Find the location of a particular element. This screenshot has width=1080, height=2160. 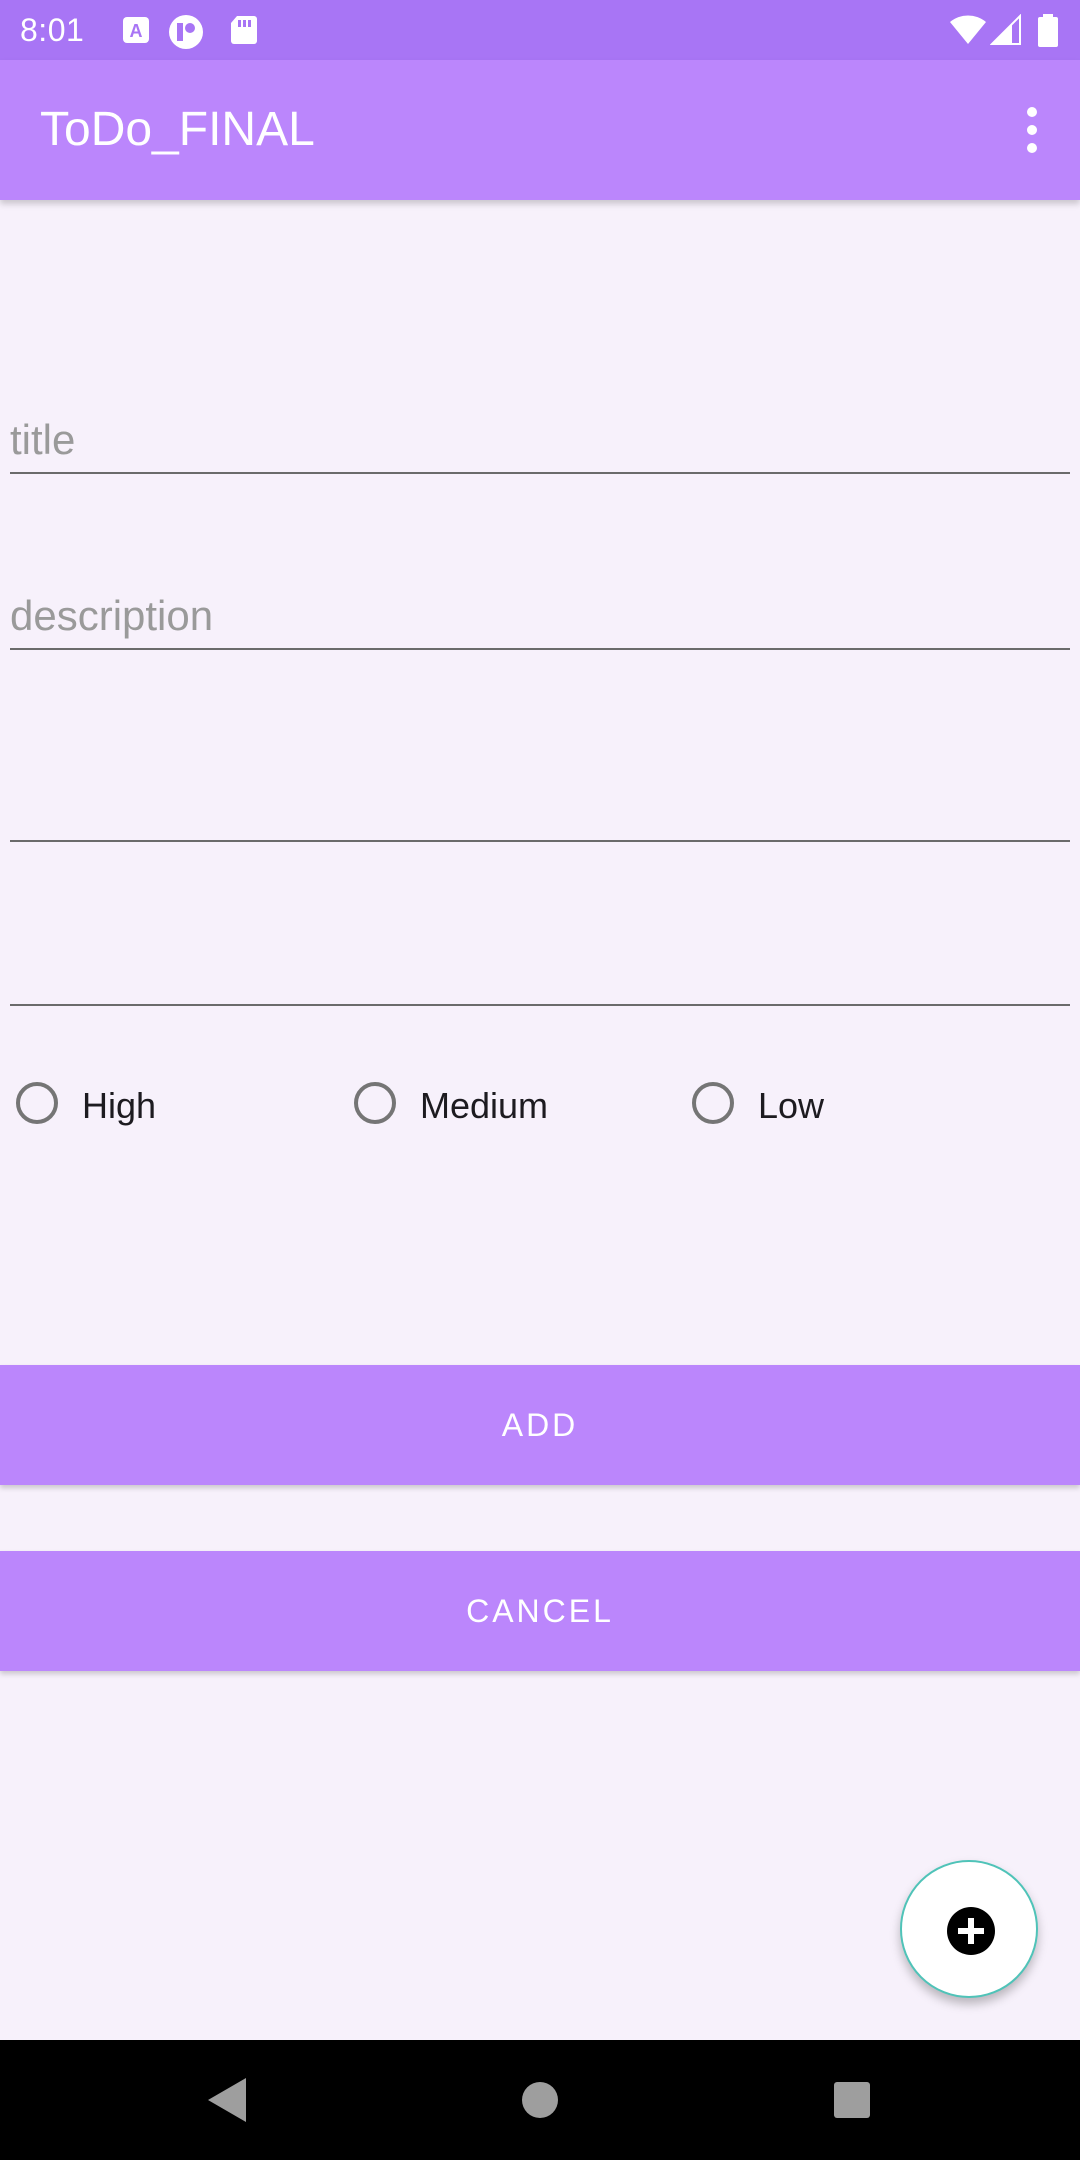

cancel-button: CANCEL is located at coordinates (540, 1611).